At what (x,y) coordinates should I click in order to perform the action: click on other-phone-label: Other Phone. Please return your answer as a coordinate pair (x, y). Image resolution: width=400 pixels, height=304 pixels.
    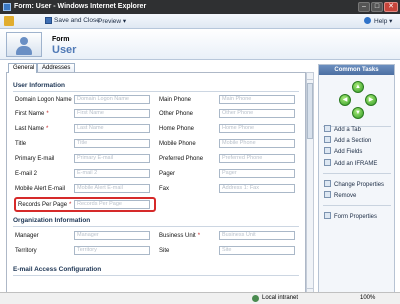
    Looking at the image, I should click on (176, 114).